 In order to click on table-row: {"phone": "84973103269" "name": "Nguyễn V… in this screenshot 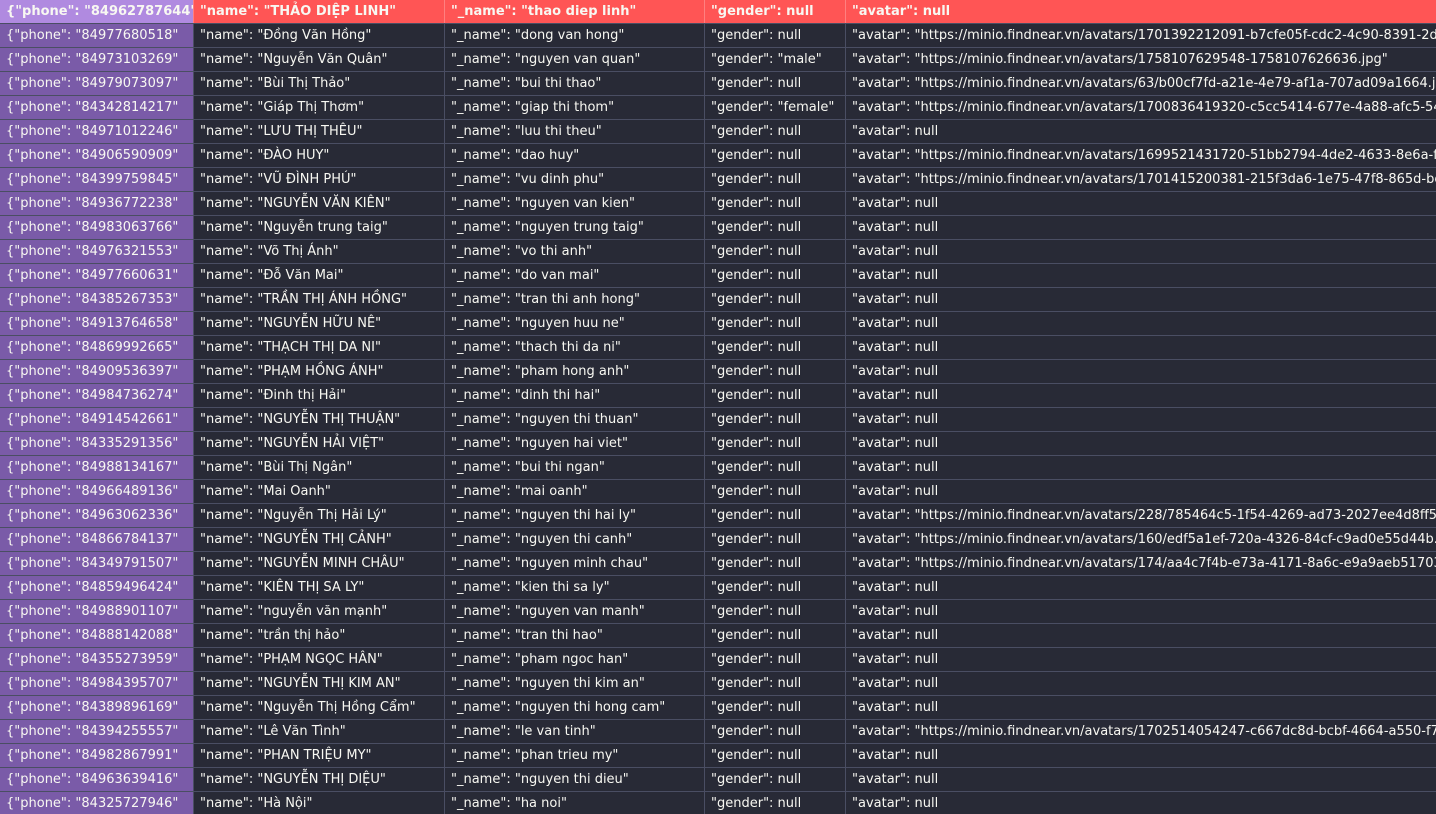, I will do `click(718, 60)`.